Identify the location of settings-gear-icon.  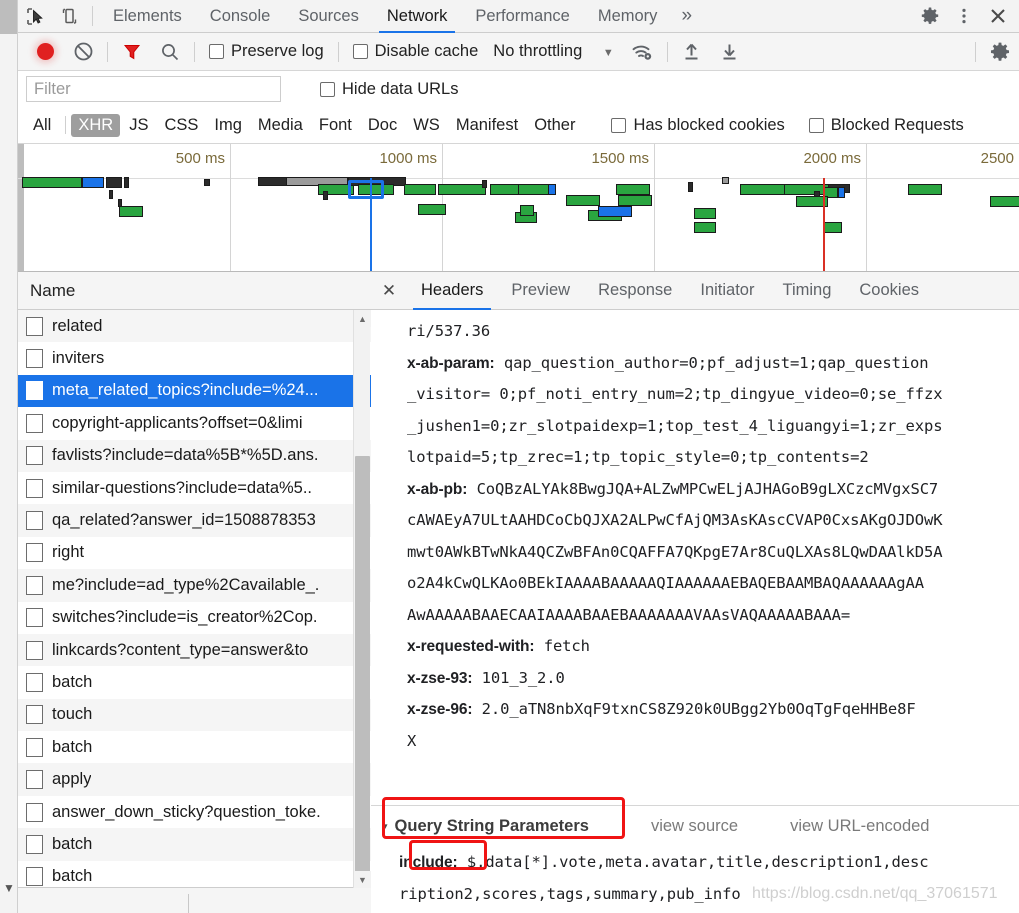
(930, 16).